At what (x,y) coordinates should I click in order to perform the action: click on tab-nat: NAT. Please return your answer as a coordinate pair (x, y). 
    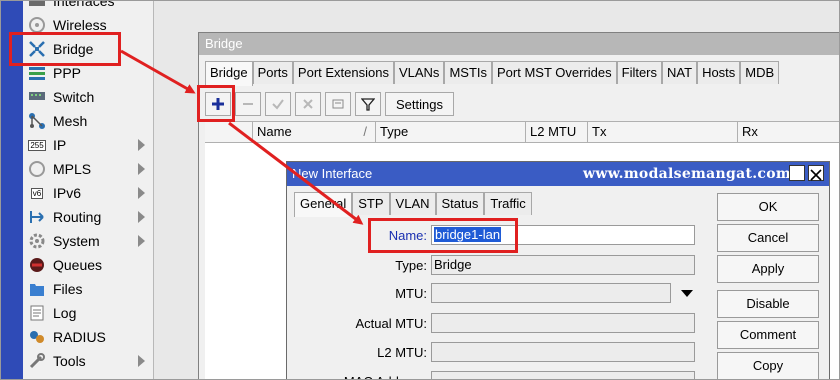
    Looking at the image, I should click on (680, 72).